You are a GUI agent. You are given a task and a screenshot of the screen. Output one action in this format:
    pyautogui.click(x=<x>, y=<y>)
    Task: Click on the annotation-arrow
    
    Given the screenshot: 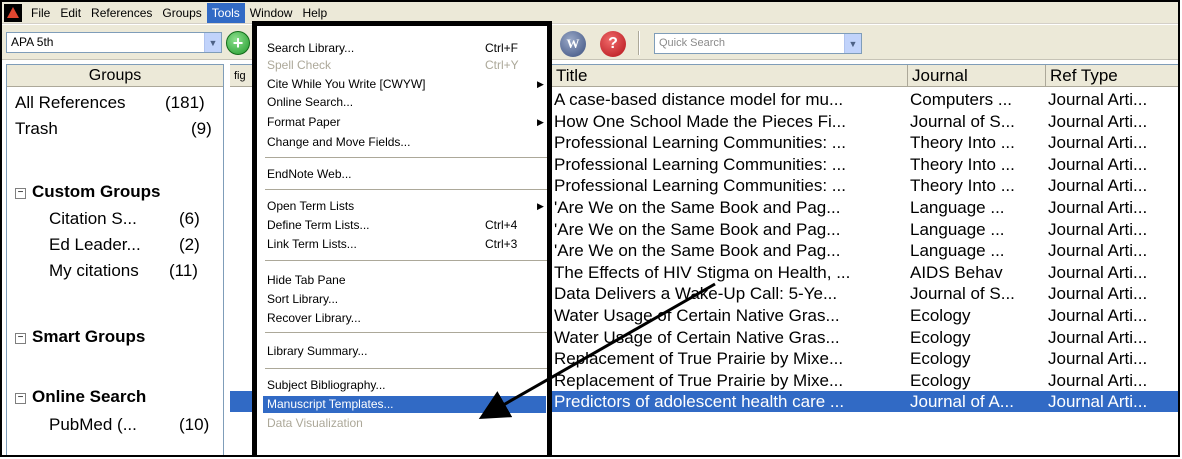 What is the action you would take?
    pyautogui.click(x=597, y=350)
    